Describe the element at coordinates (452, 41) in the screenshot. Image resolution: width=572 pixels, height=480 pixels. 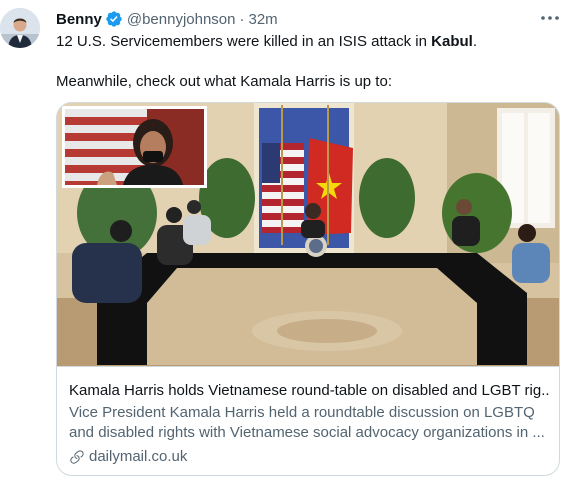
I see `tweet-text-bold: Kabul` at that location.